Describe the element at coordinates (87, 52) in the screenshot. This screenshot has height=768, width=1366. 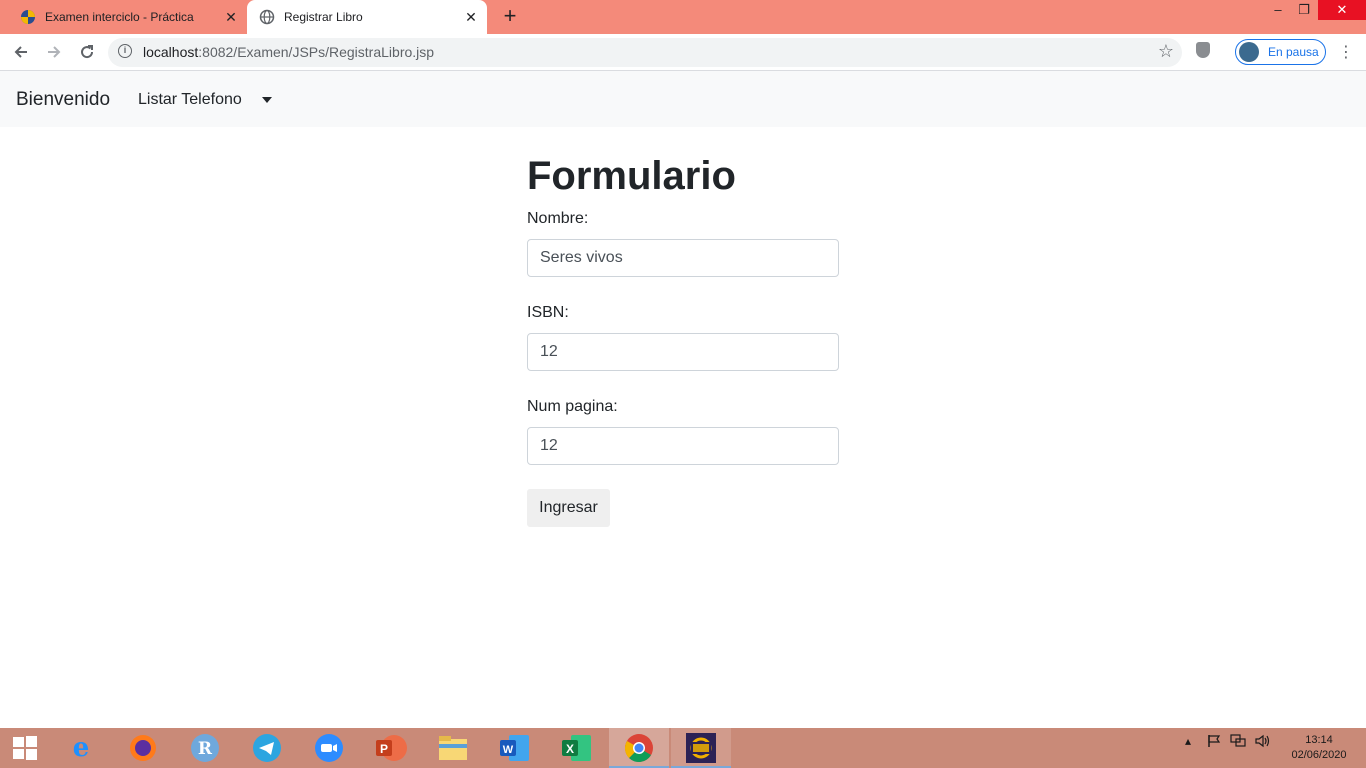
I see `reload-icon` at that location.